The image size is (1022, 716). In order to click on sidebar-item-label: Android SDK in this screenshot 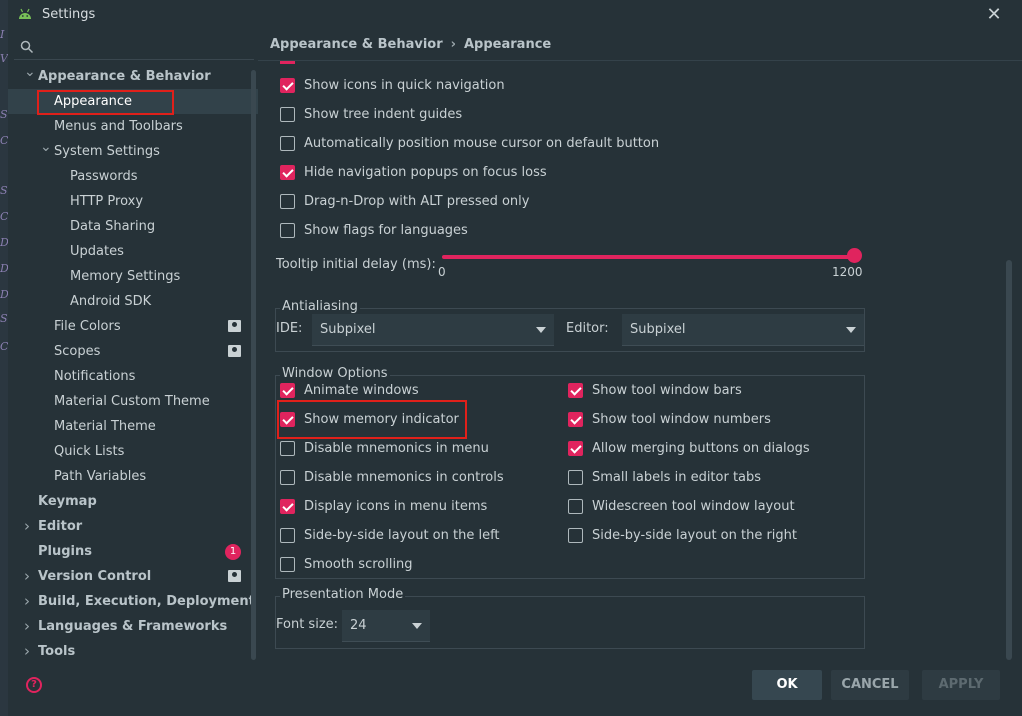, I will do `click(111, 301)`.